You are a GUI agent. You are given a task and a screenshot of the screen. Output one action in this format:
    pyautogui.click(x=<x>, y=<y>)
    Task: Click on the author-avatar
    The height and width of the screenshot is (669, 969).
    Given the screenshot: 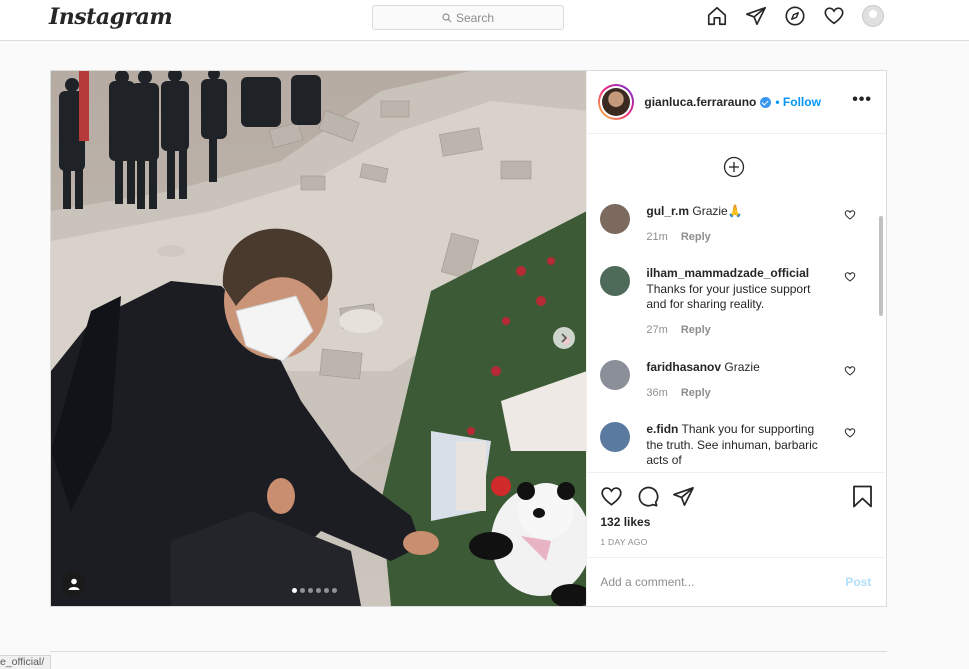 What is the action you would take?
    pyautogui.click(x=616, y=102)
    